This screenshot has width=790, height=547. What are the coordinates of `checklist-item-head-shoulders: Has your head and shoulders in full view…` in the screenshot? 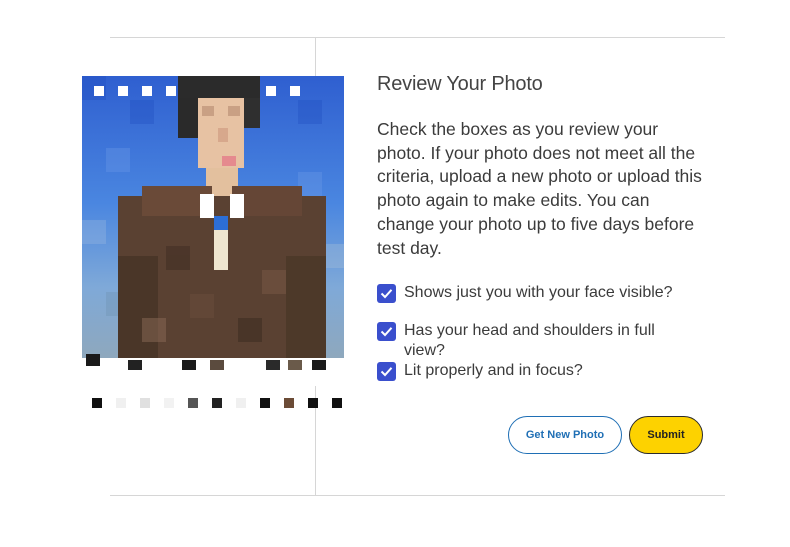 It's located at (535, 341).